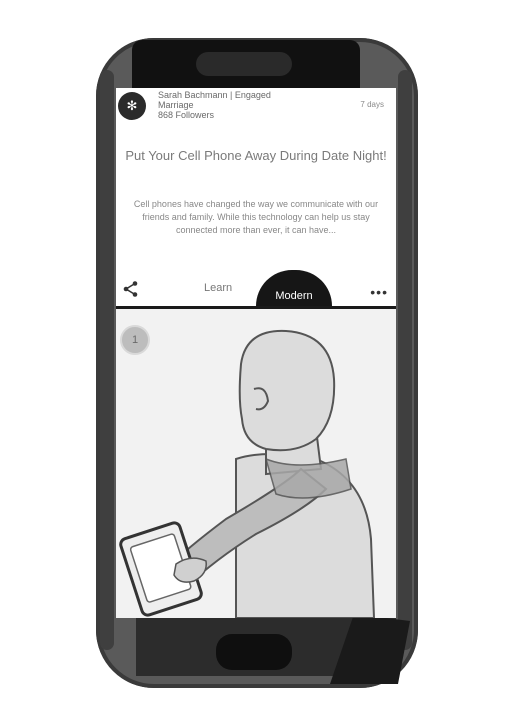 Image resolution: width=509 pixels, height=720 pixels. I want to click on phone-side-left, so click(107, 360).